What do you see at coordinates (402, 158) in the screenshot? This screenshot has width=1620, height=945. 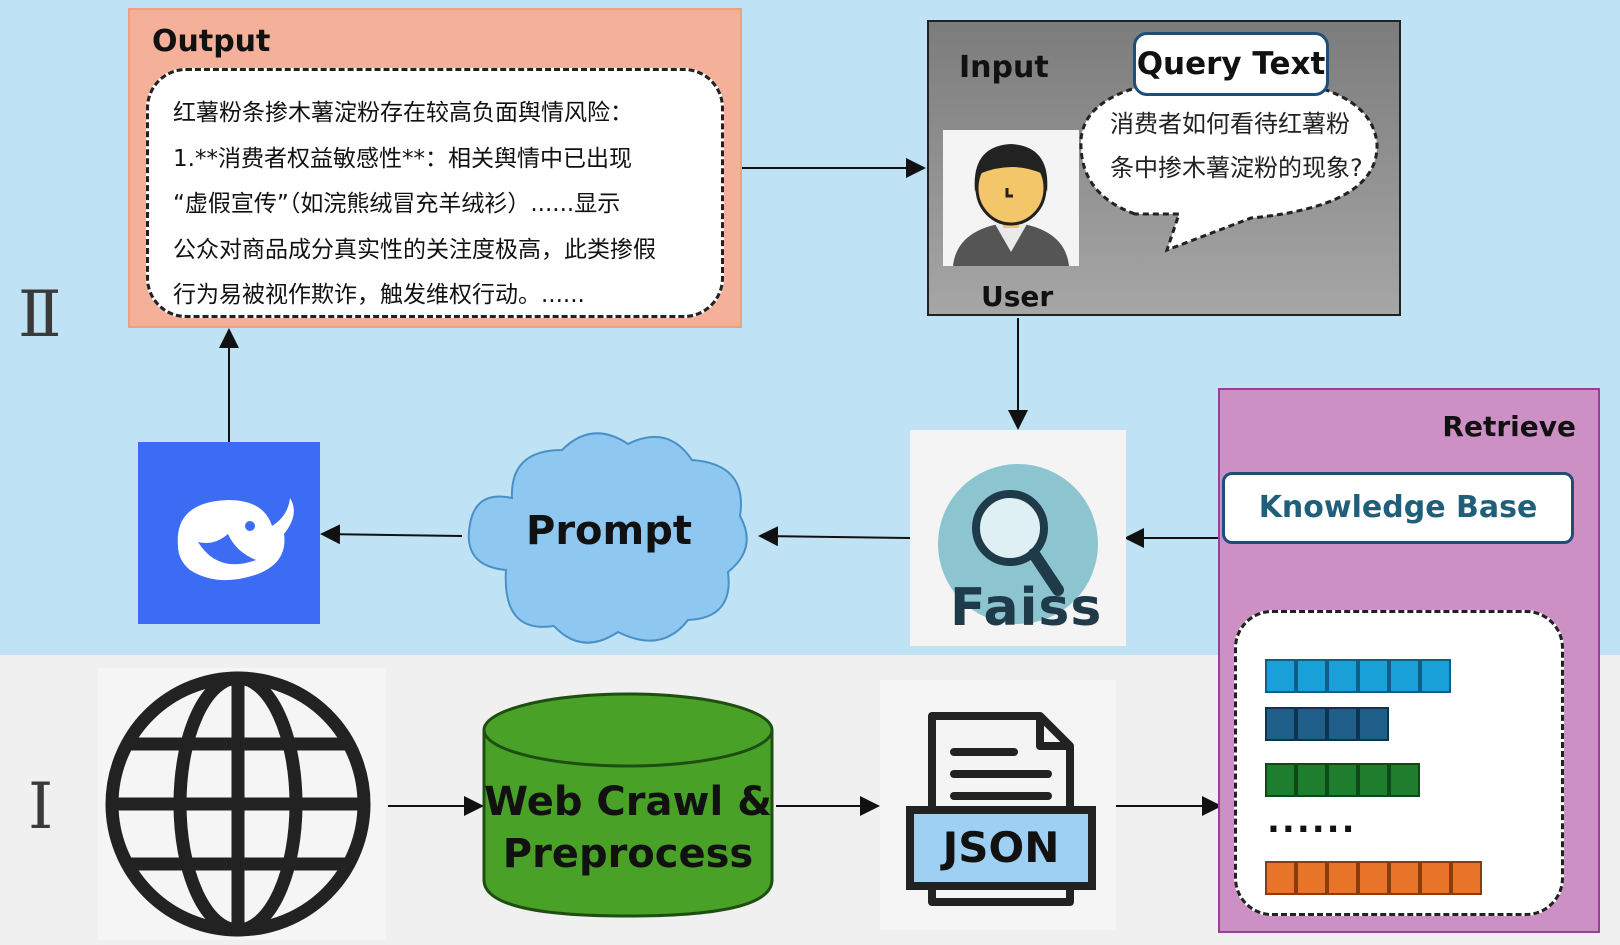 I see `output-line: 1.**消费者权益敏感性**：相关舆情中已出现` at bounding box center [402, 158].